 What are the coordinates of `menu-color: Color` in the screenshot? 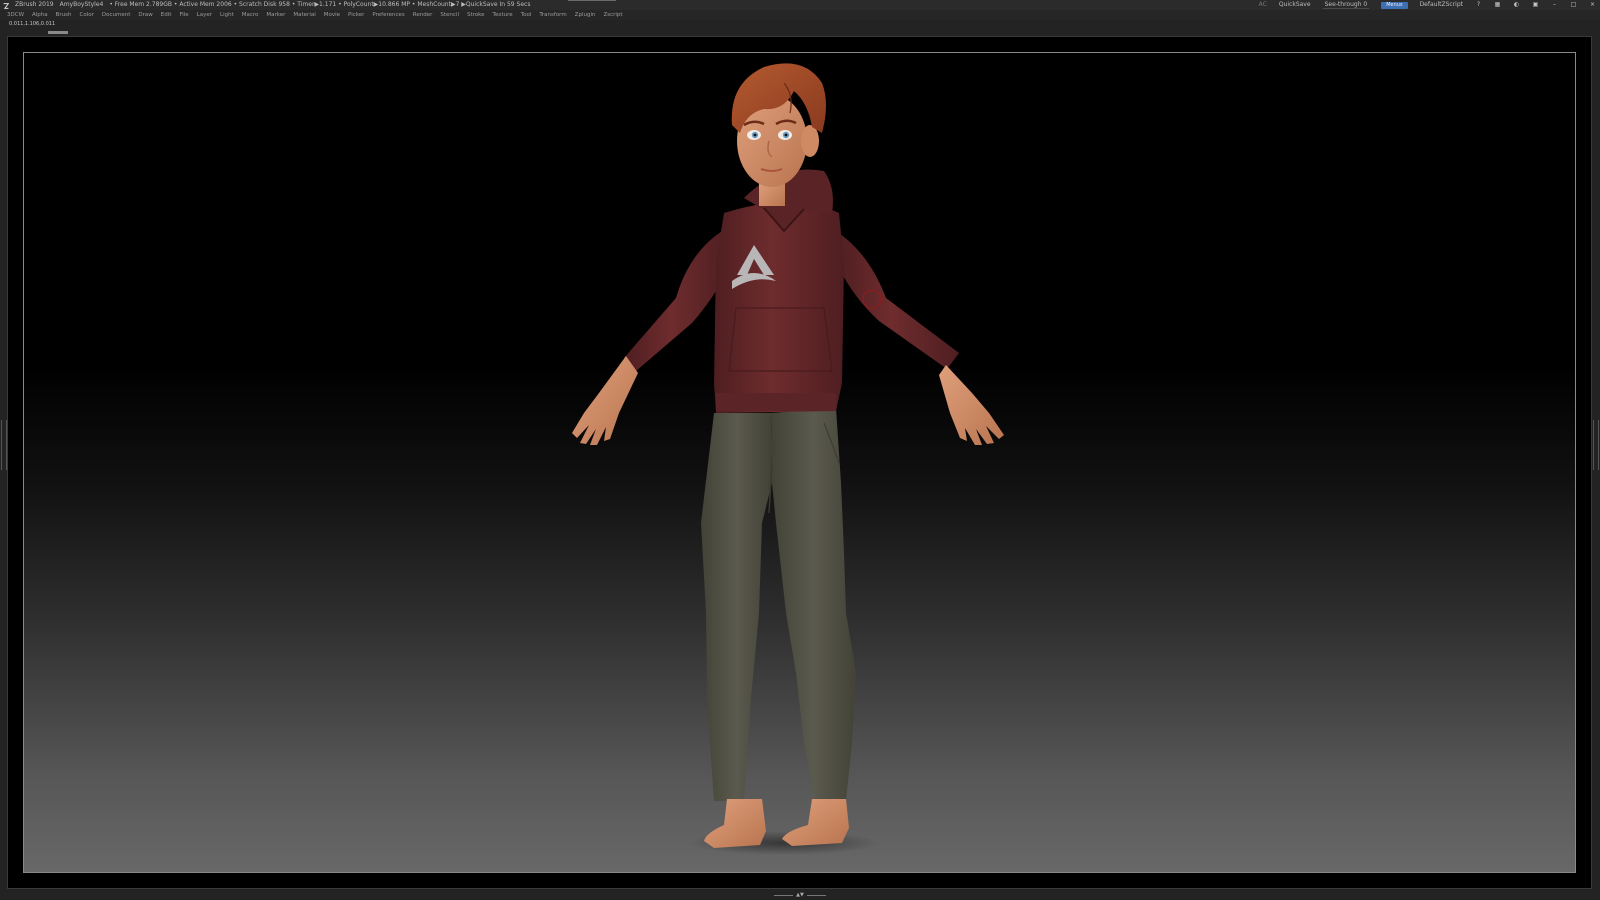 It's located at (87, 15).